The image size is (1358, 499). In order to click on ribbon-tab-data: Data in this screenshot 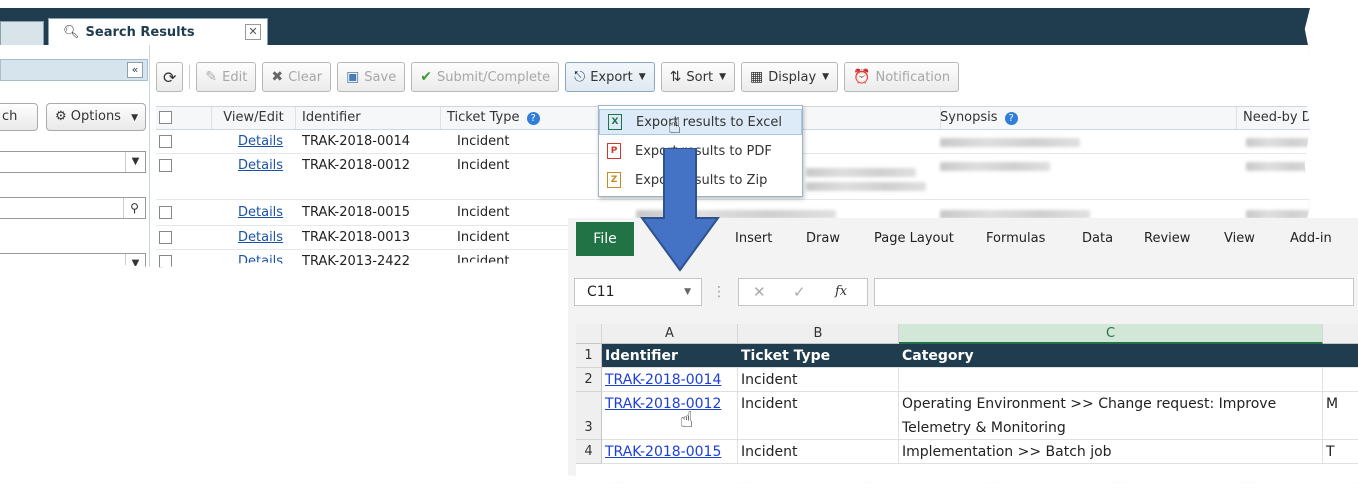, I will do `click(1097, 239)`.